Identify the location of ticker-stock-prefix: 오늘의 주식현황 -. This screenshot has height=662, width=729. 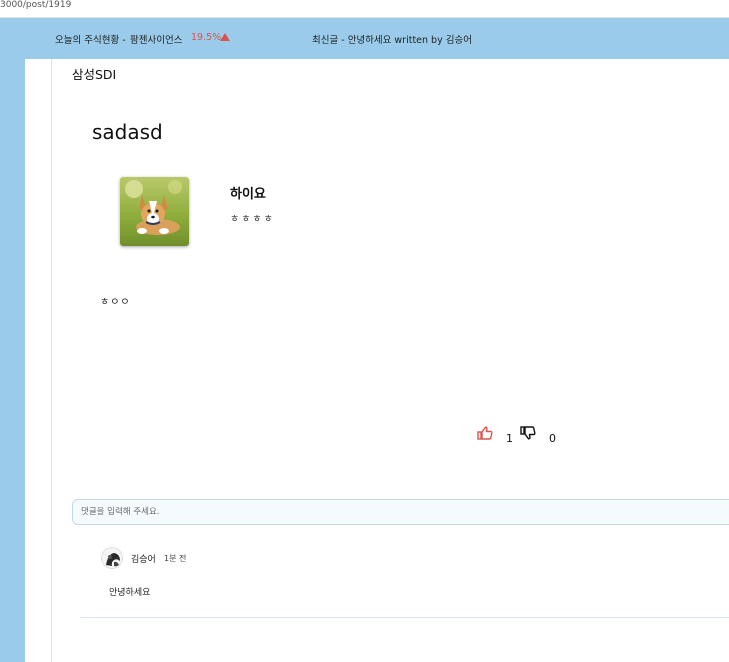
(90, 40).